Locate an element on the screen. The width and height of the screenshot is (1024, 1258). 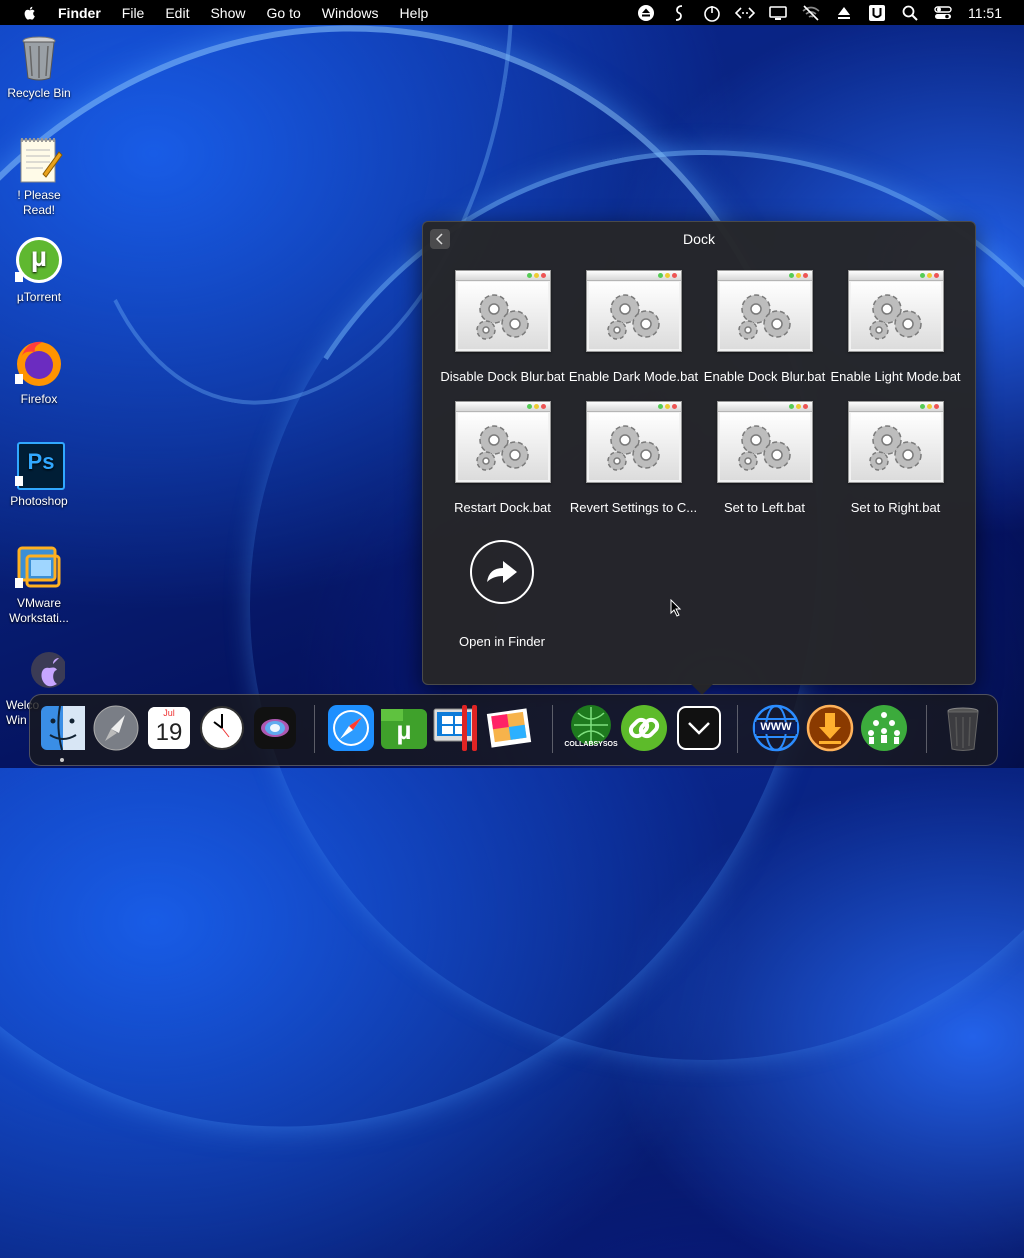
collabsysos-icon: COLLABSYSOS is located at coordinates (591, 728).